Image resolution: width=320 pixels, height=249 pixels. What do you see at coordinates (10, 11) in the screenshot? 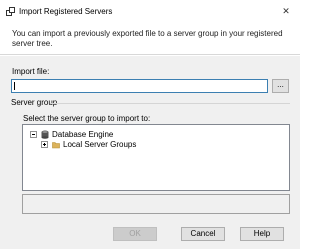
I see `server-registration-icon` at bounding box center [10, 11].